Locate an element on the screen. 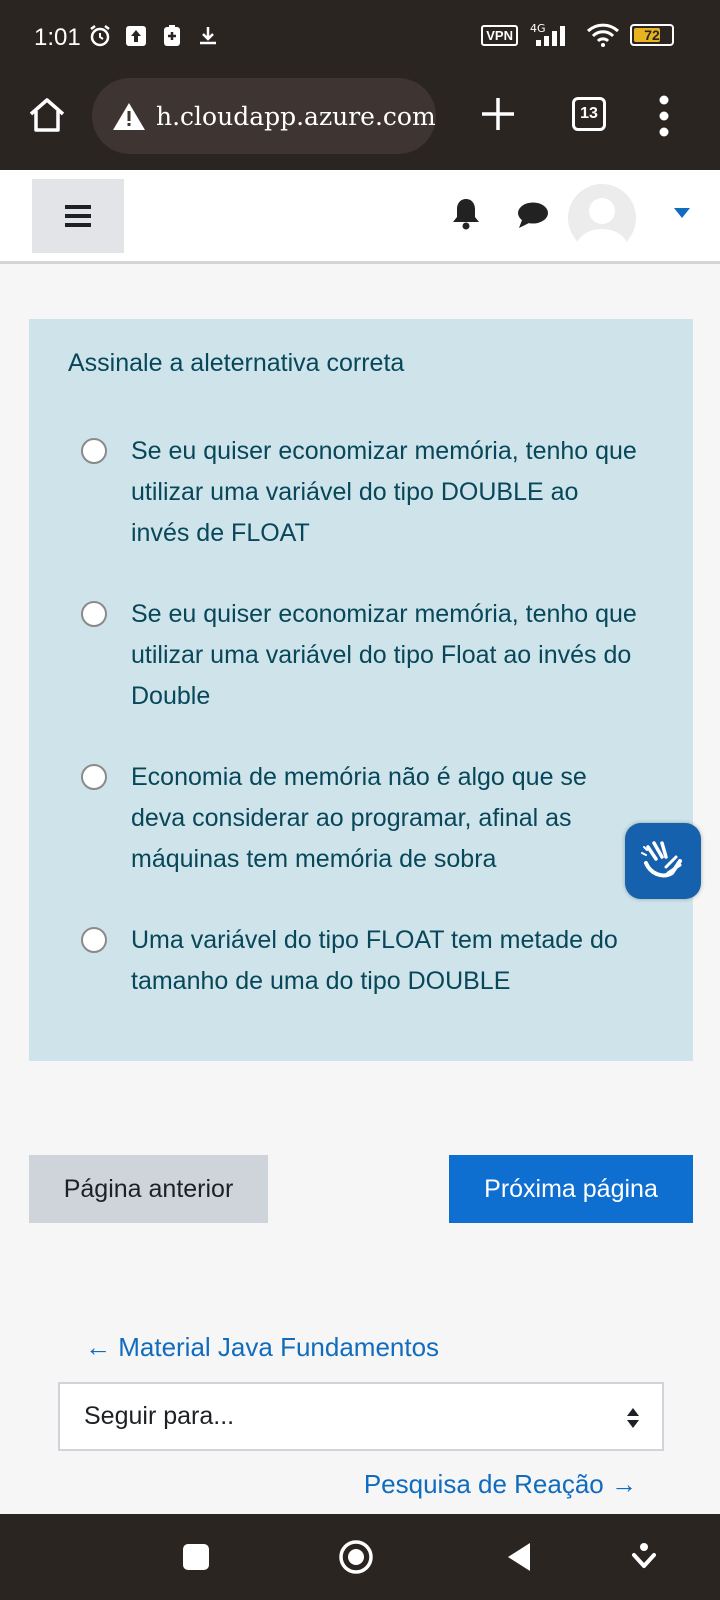  wifi-icon is located at coordinates (603, 35).